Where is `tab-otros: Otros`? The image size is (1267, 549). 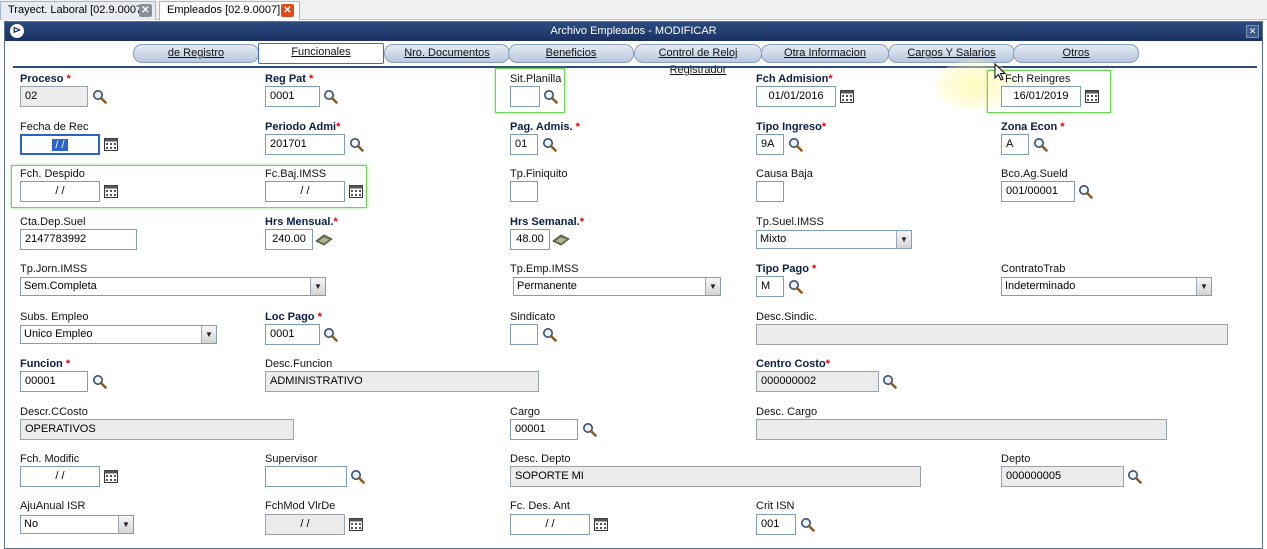
tab-otros: Otros is located at coordinates (1076, 53).